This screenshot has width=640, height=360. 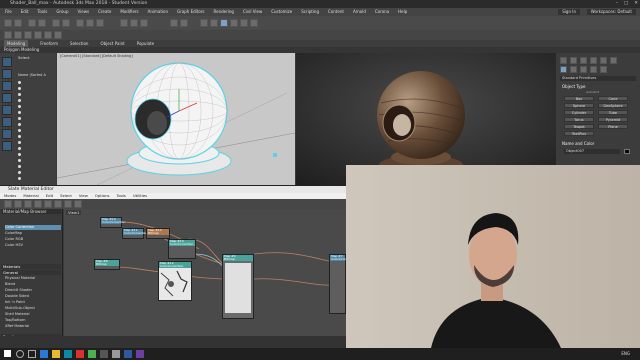 I want to click on menu-item: Tools, so click(x=42, y=12).